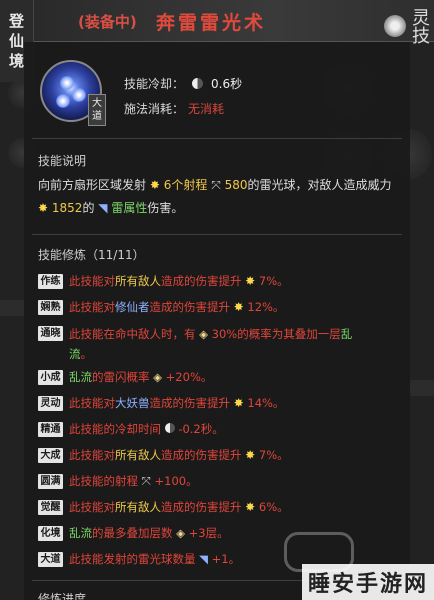 The height and width of the screenshot is (600, 434). I want to click on mod-row: 化境 乱流的最多叠加层数 ◈ +3层。, so click(133, 533).